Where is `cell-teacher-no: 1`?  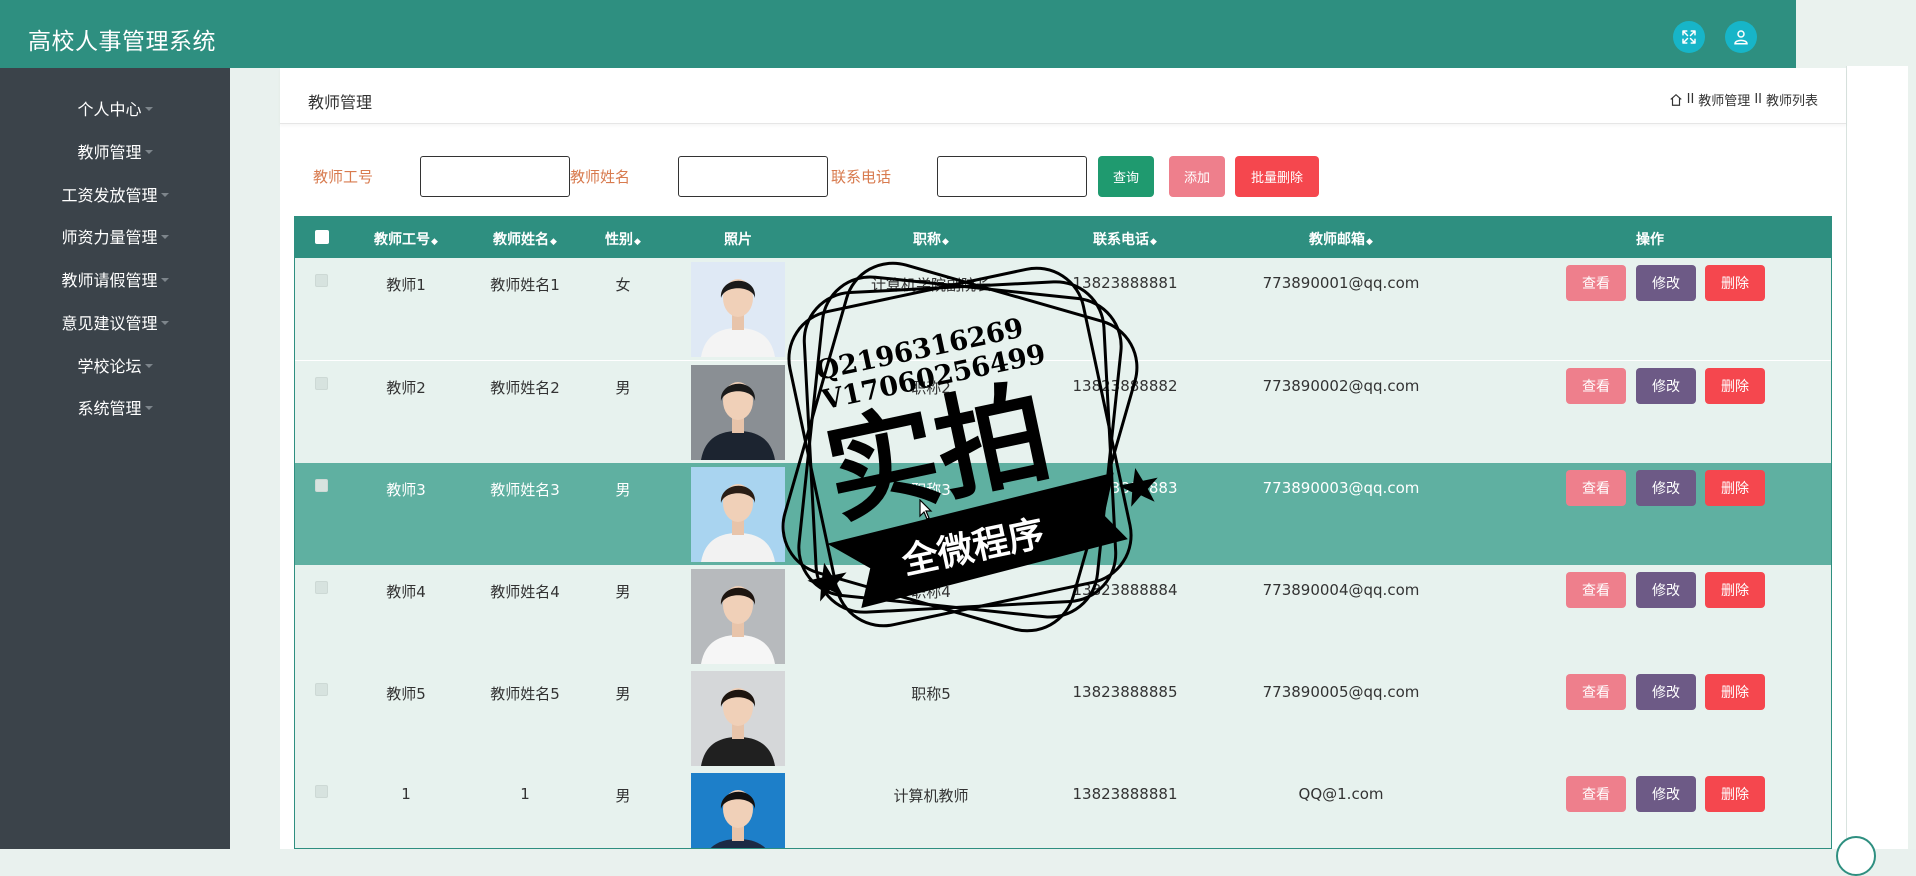 cell-teacher-no: 1 is located at coordinates (406, 794).